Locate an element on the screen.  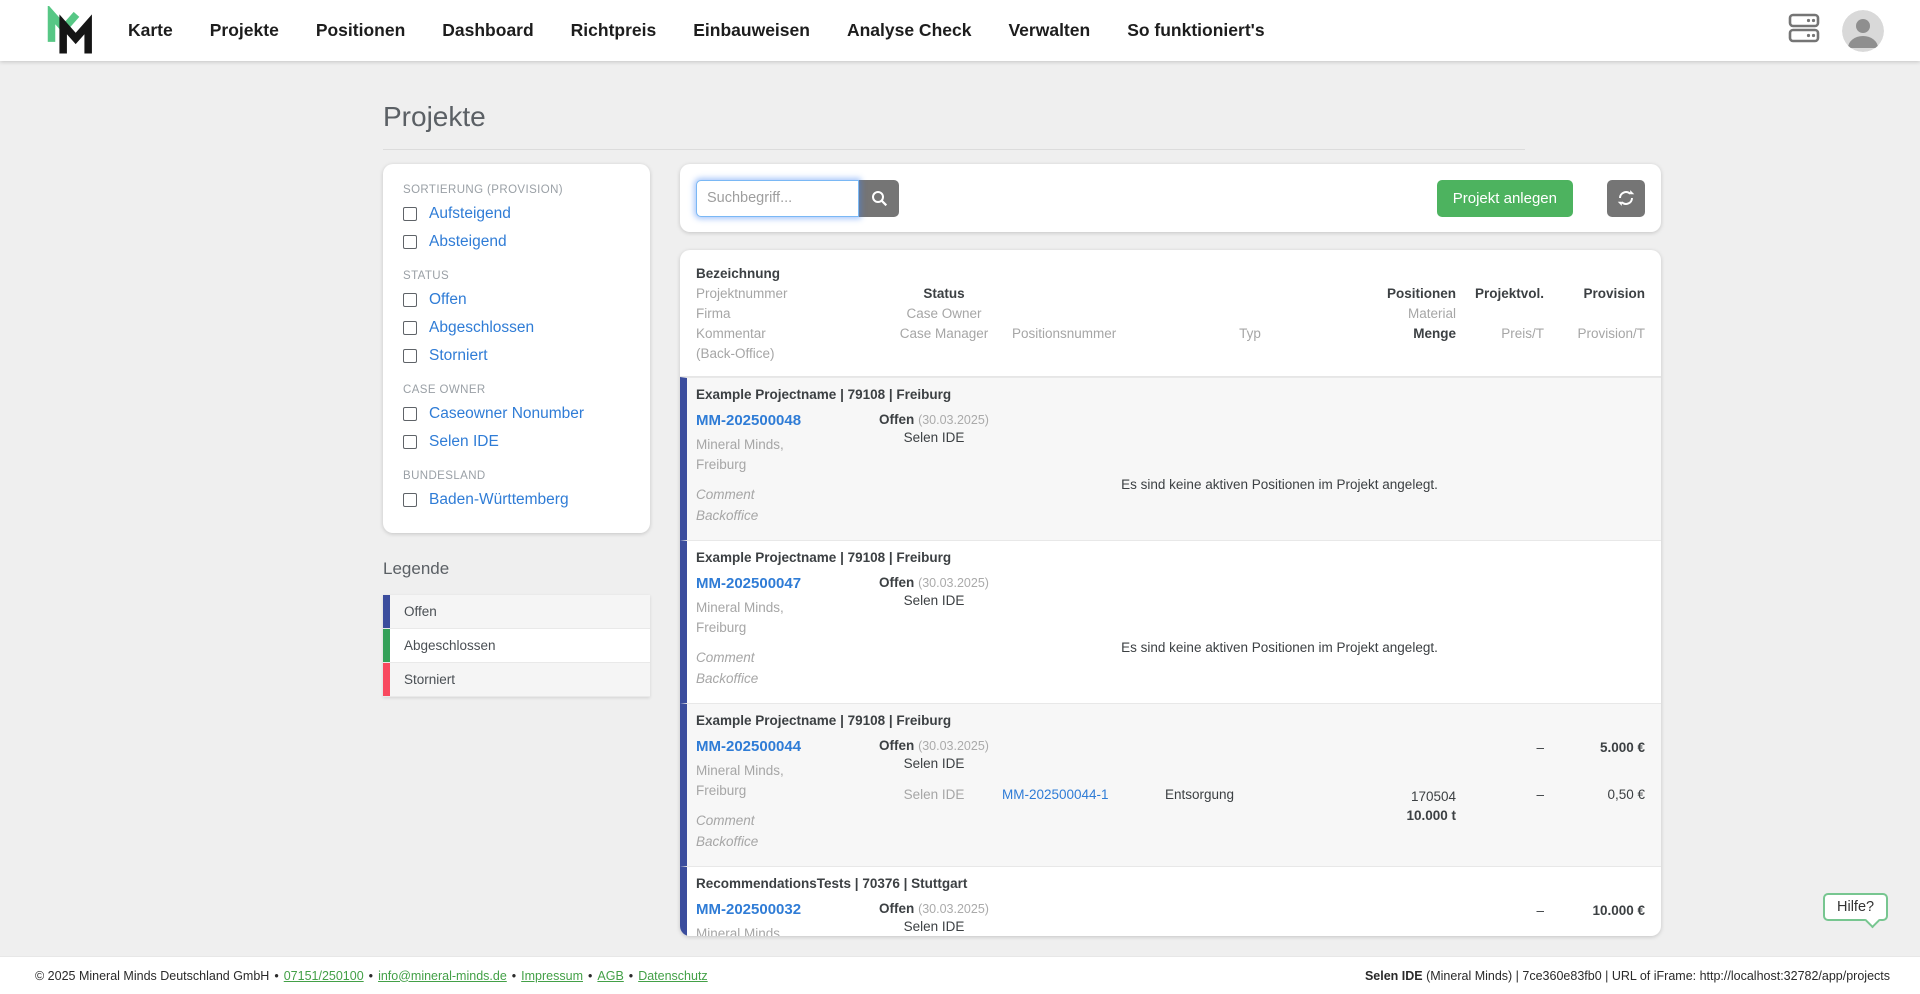
mineral-minds-logo is located at coordinates (69, 29).